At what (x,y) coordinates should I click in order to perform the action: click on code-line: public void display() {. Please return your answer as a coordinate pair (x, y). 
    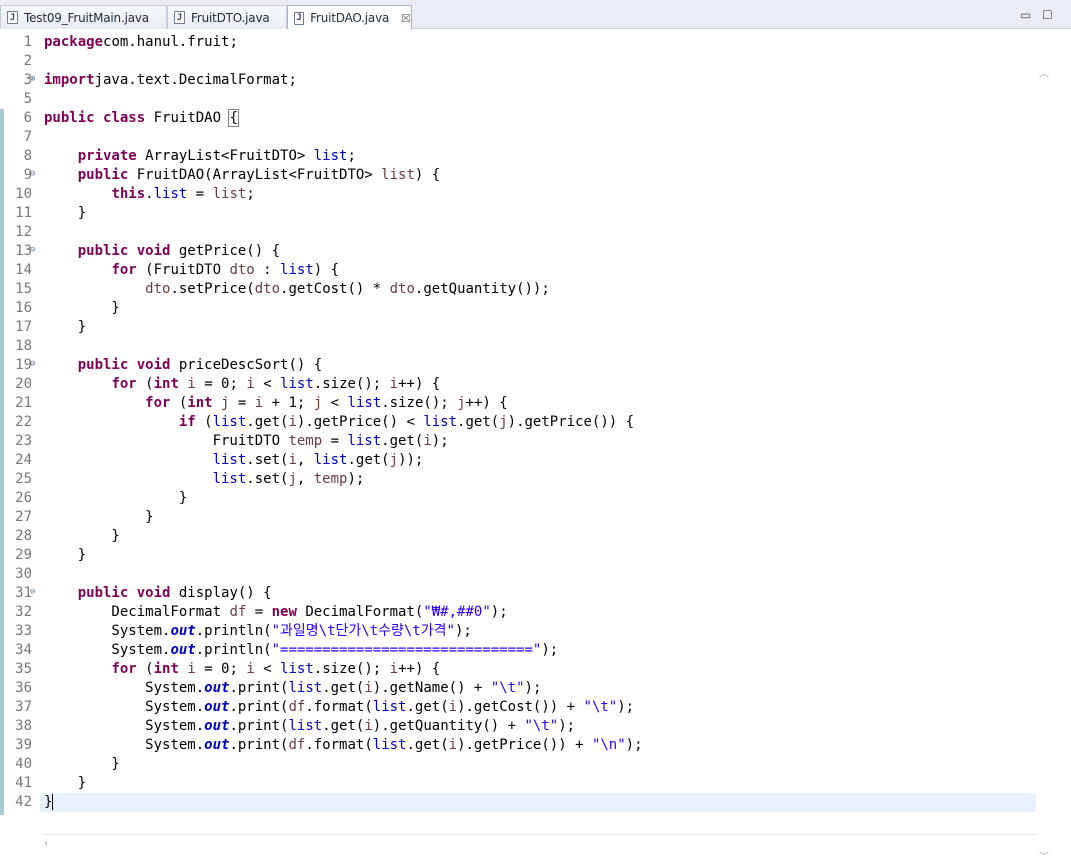
    Looking at the image, I should click on (158, 593).